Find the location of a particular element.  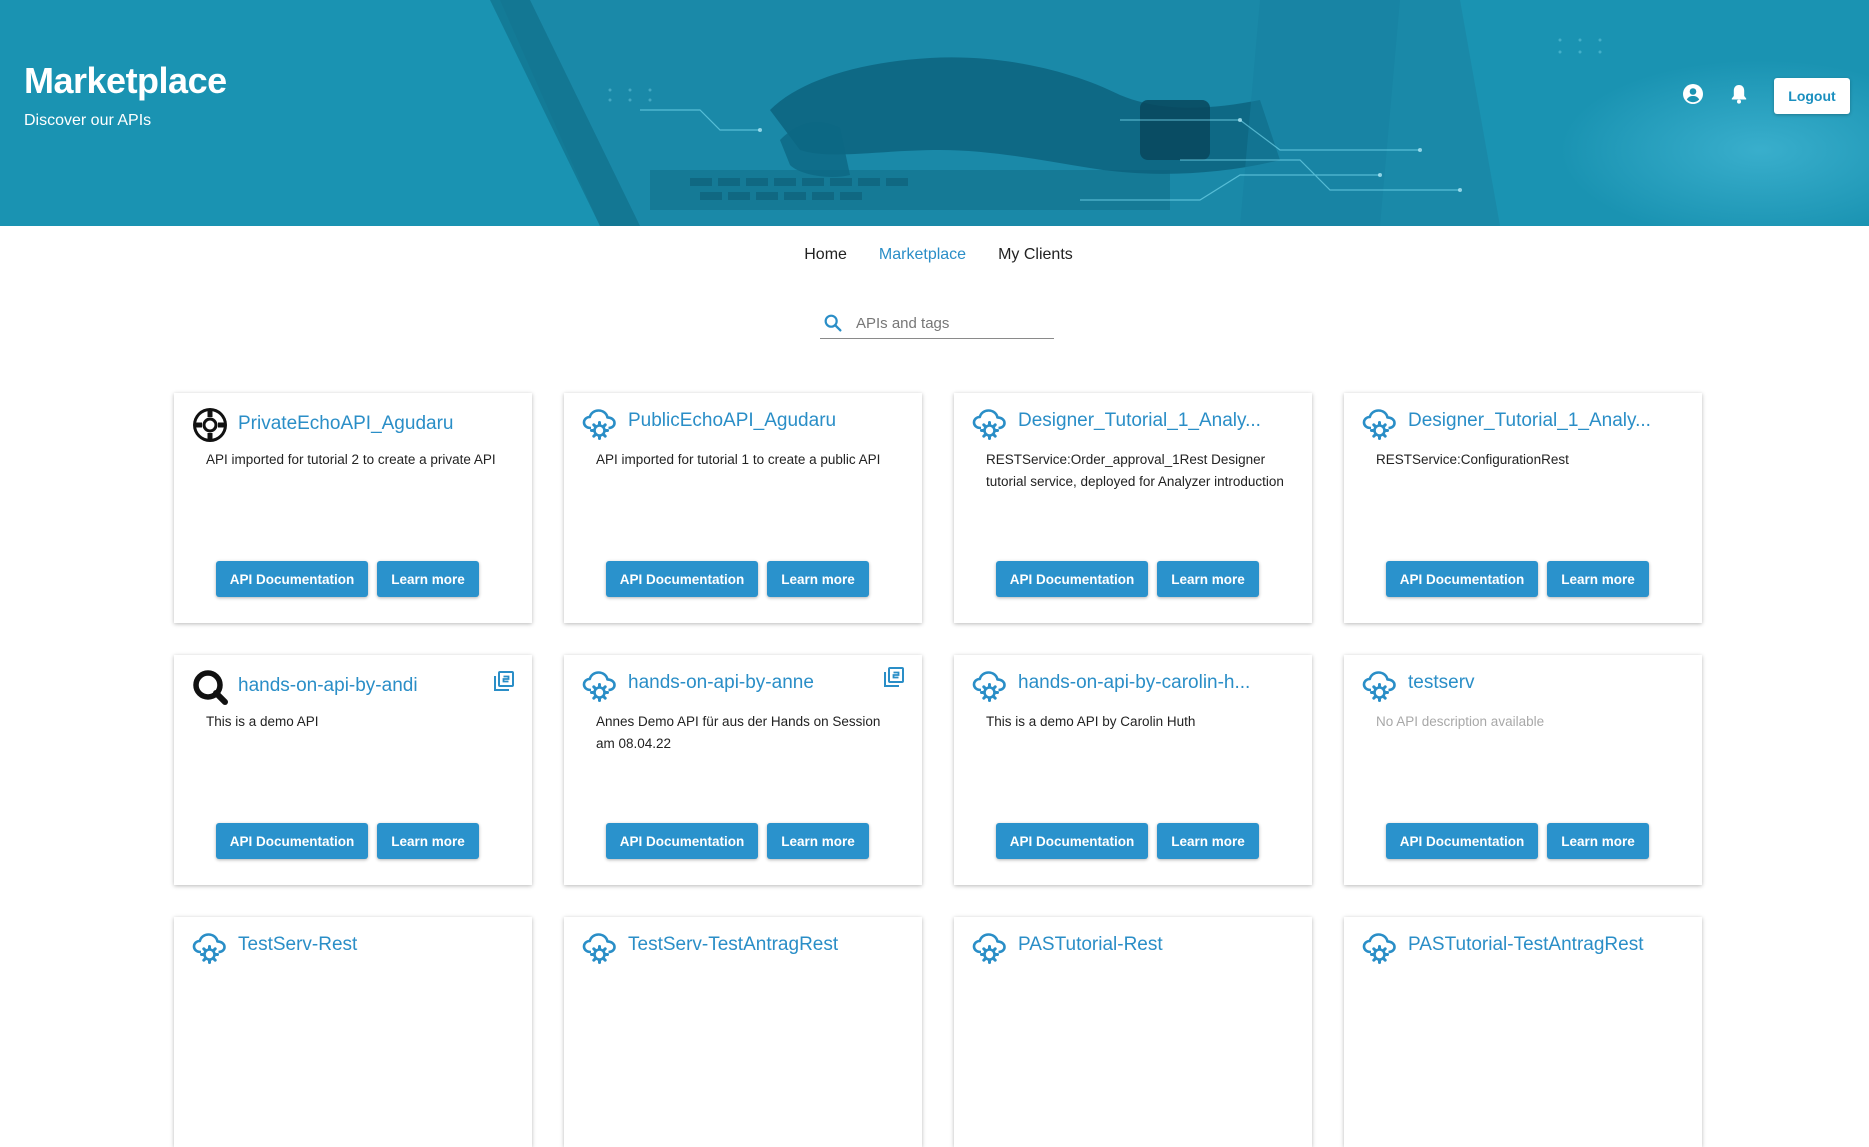

lifebuoy-icon is located at coordinates (210, 425).